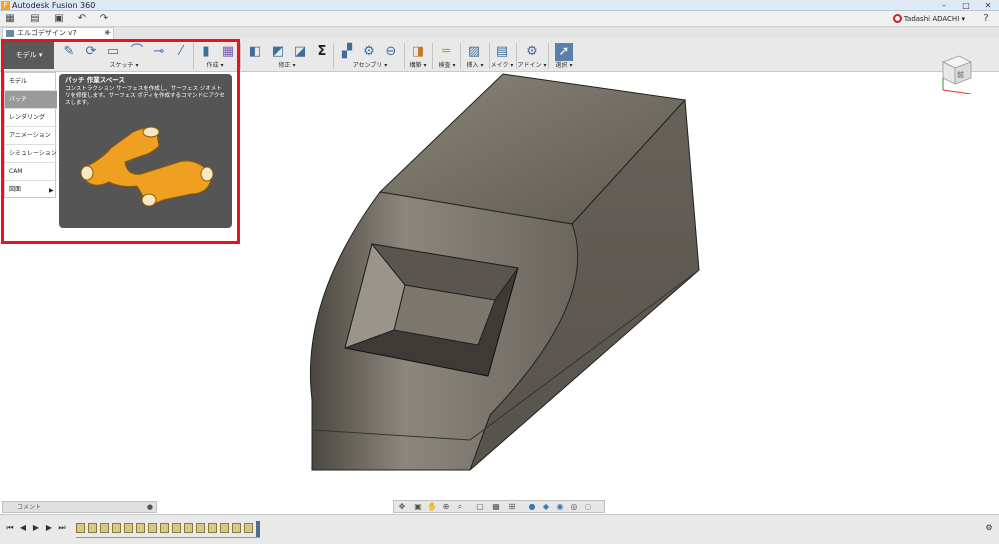 This screenshot has height=544, width=999. I want to click on effects-icon: ●, so click(532, 507).